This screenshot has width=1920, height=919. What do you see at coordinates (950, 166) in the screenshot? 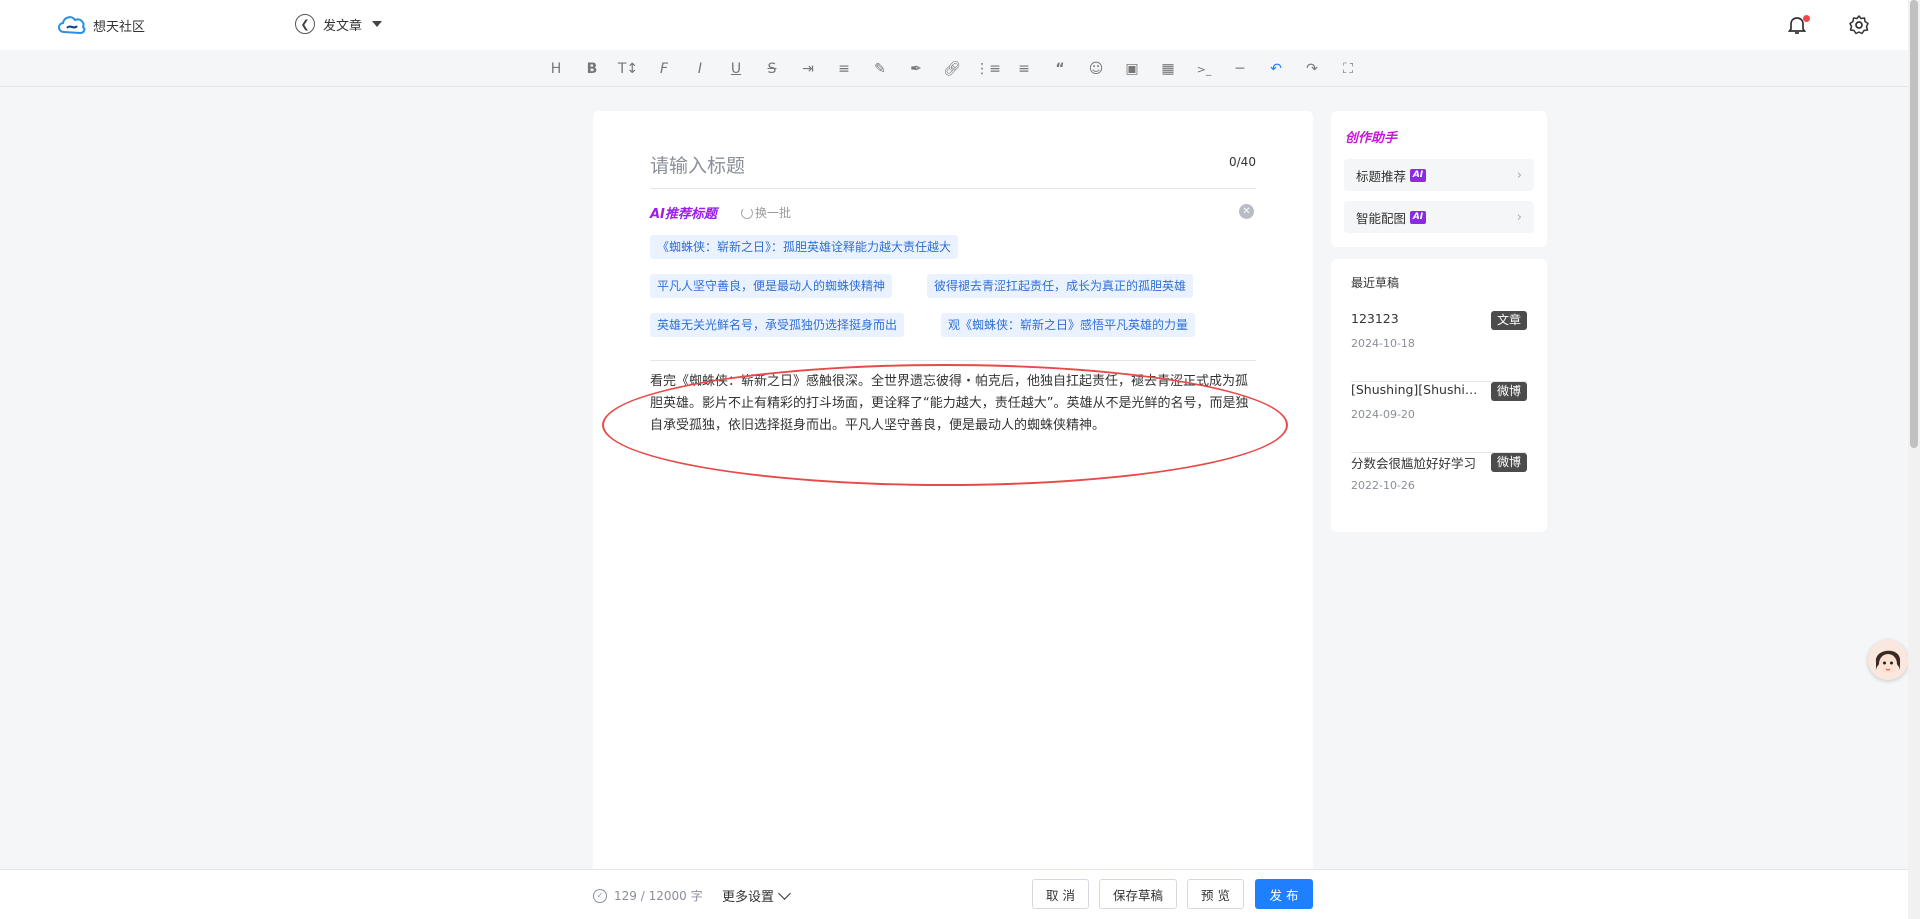
I see `title-input` at bounding box center [950, 166].